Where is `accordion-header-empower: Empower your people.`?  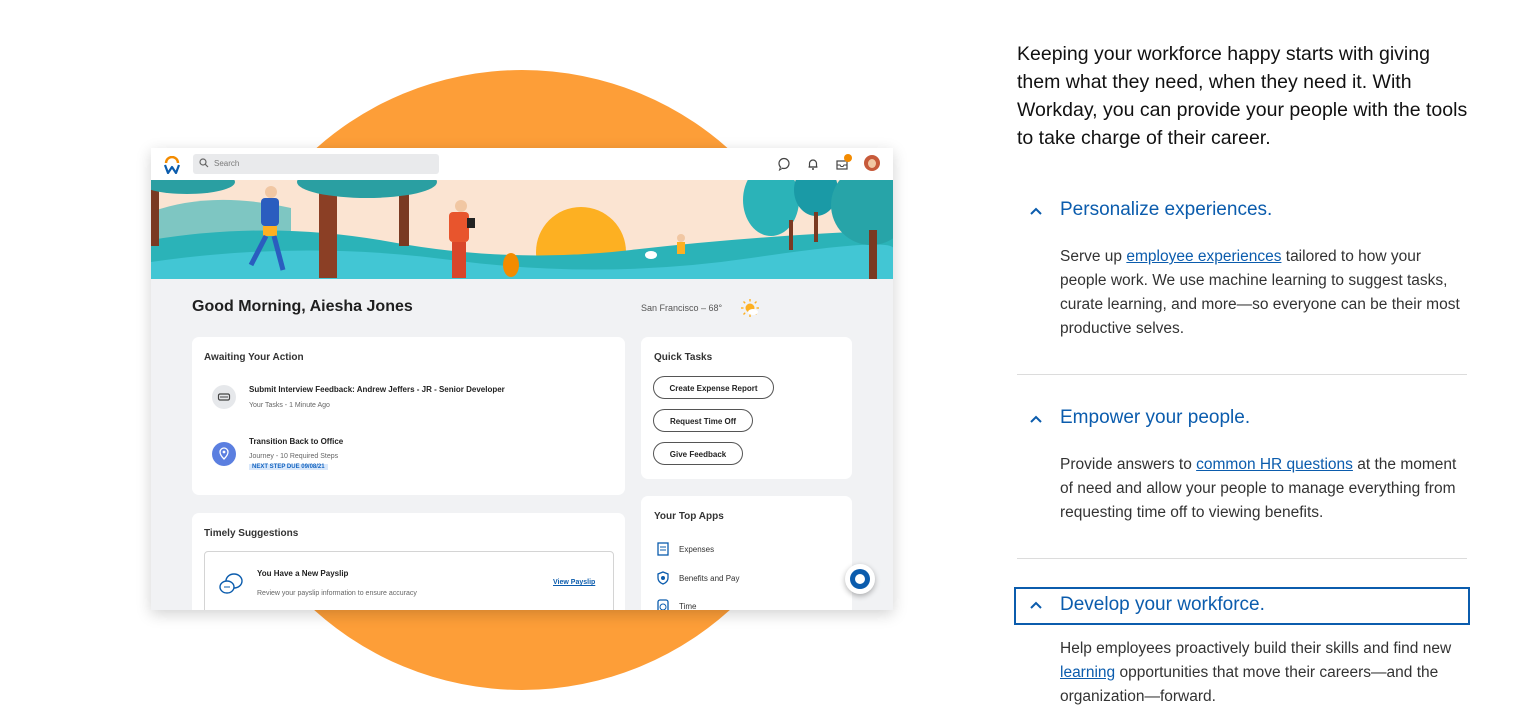
accordion-header-empower: Empower your people. is located at coordinates (1242, 419).